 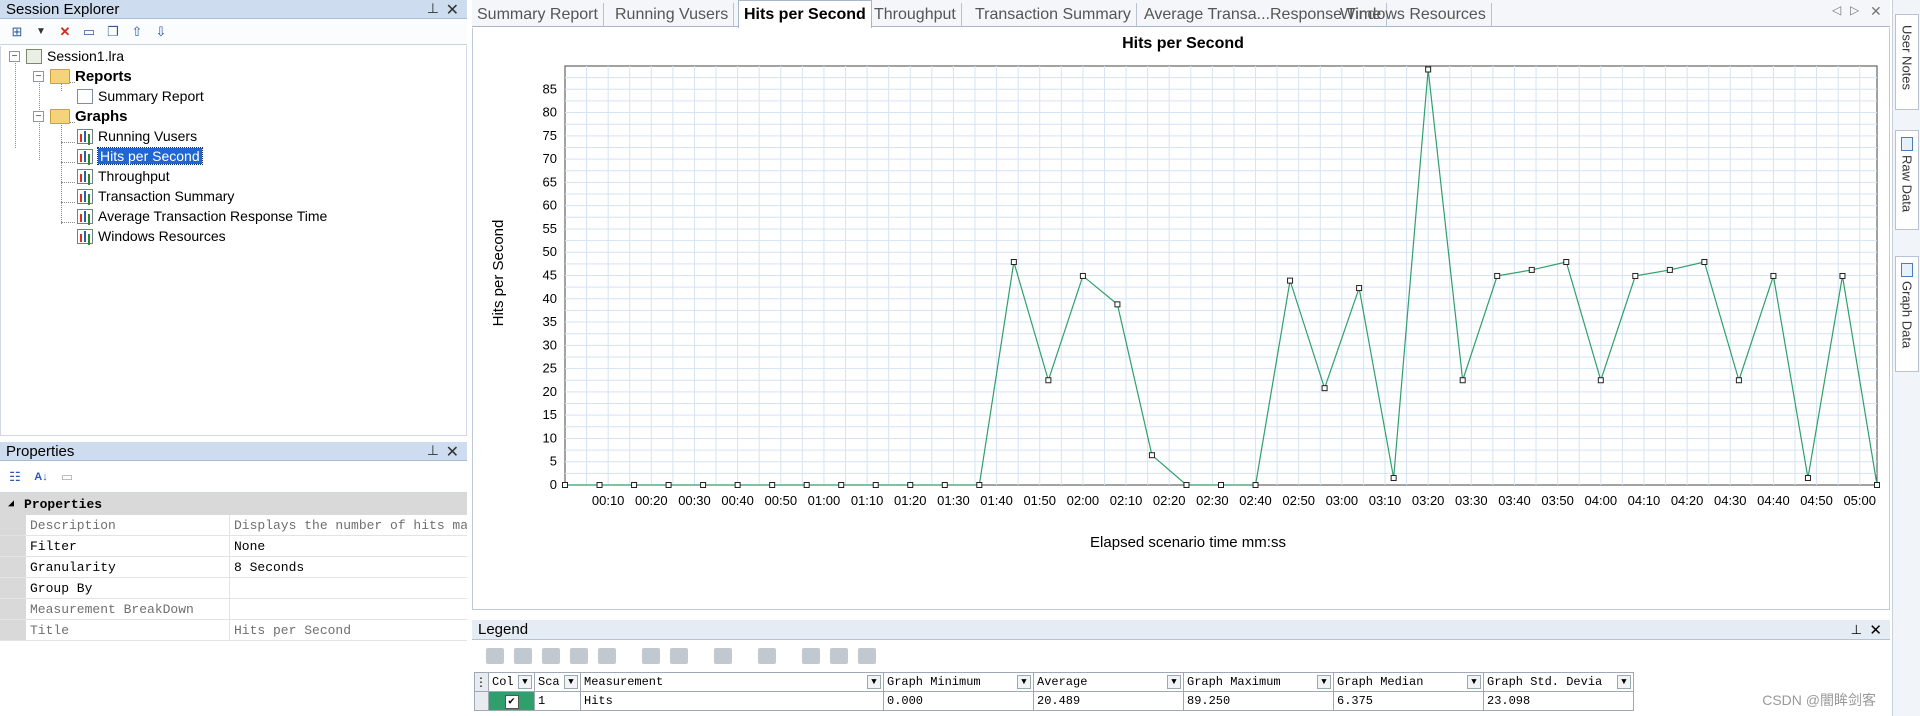 I want to click on column-header: Graph Median ▼, so click(x=1408, y=682).